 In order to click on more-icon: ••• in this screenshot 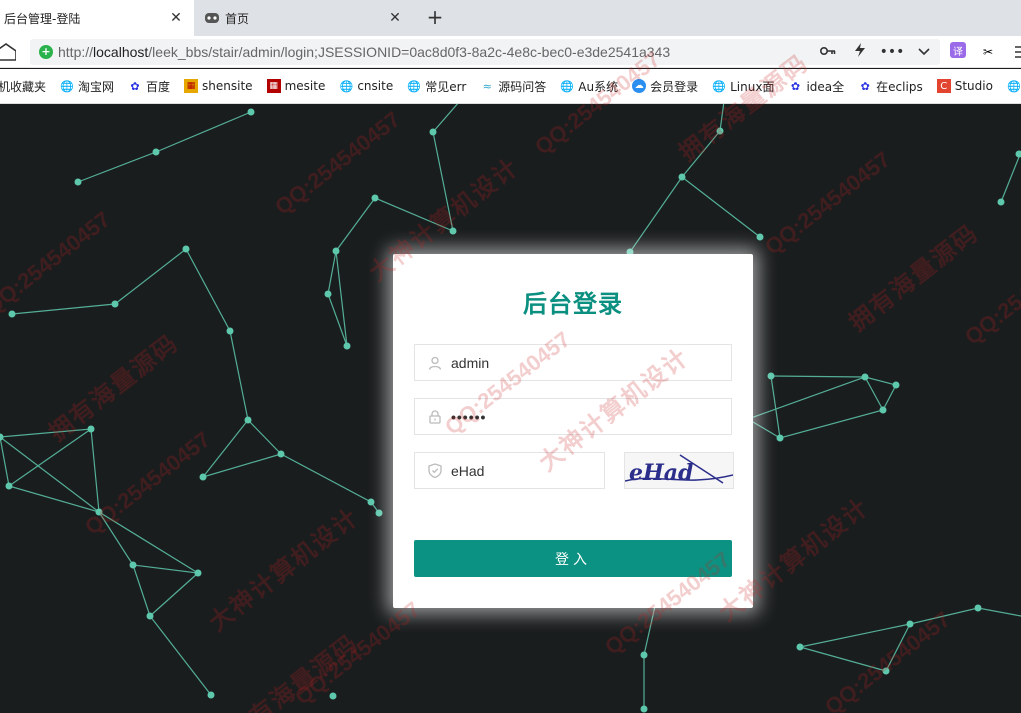, I will do `click(892, 52)`.